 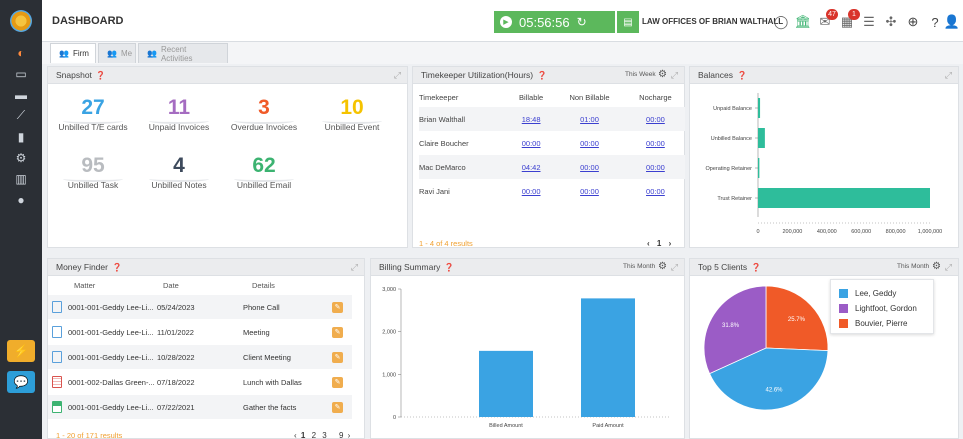 What do you see at coordinates (341, 435) in the screenshot?
I see `page-number: 9` at bounding box center [341, 435].